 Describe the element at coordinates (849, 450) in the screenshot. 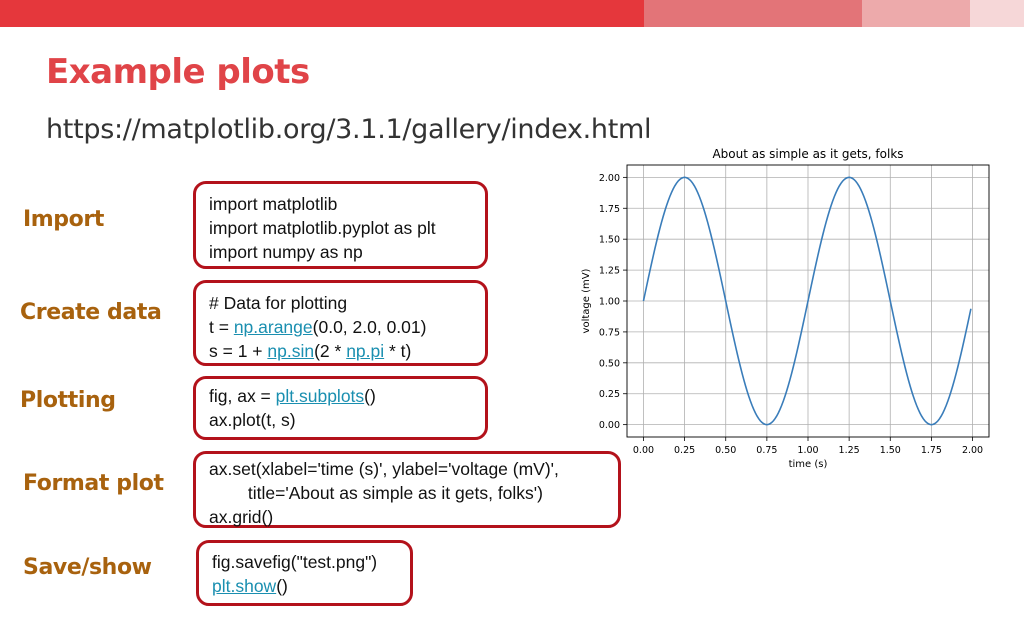

I see `x-tick-label: 1.25` at that location.